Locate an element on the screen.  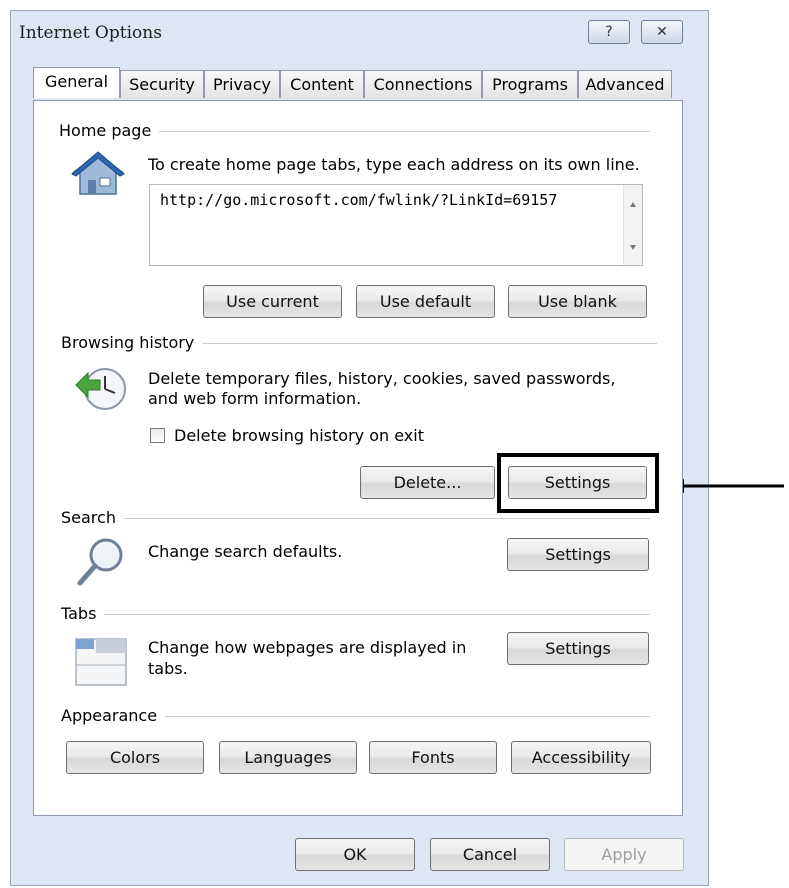
help-button: ? is located at coordinates (609, 32).